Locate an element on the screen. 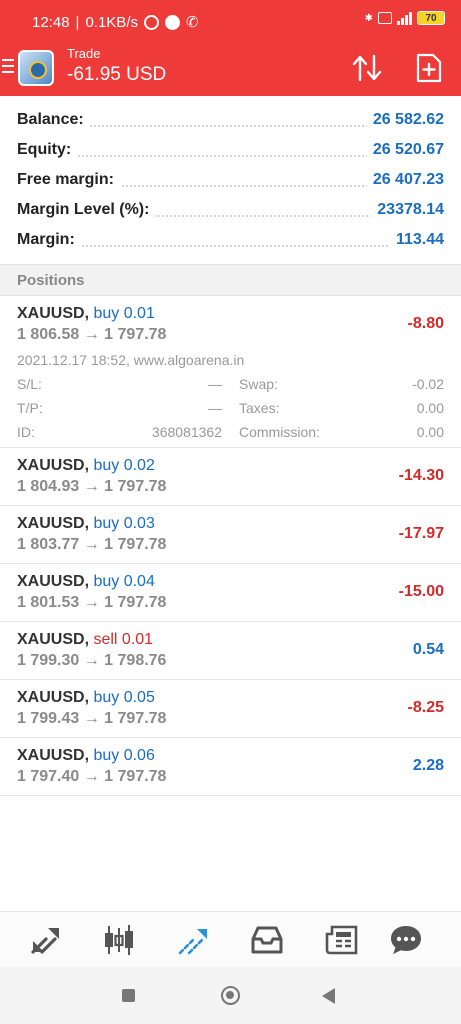 The image size is (461, 1024). position-symbol: XAUUSD, sell 0.01 is located at coordinates (85, 640).